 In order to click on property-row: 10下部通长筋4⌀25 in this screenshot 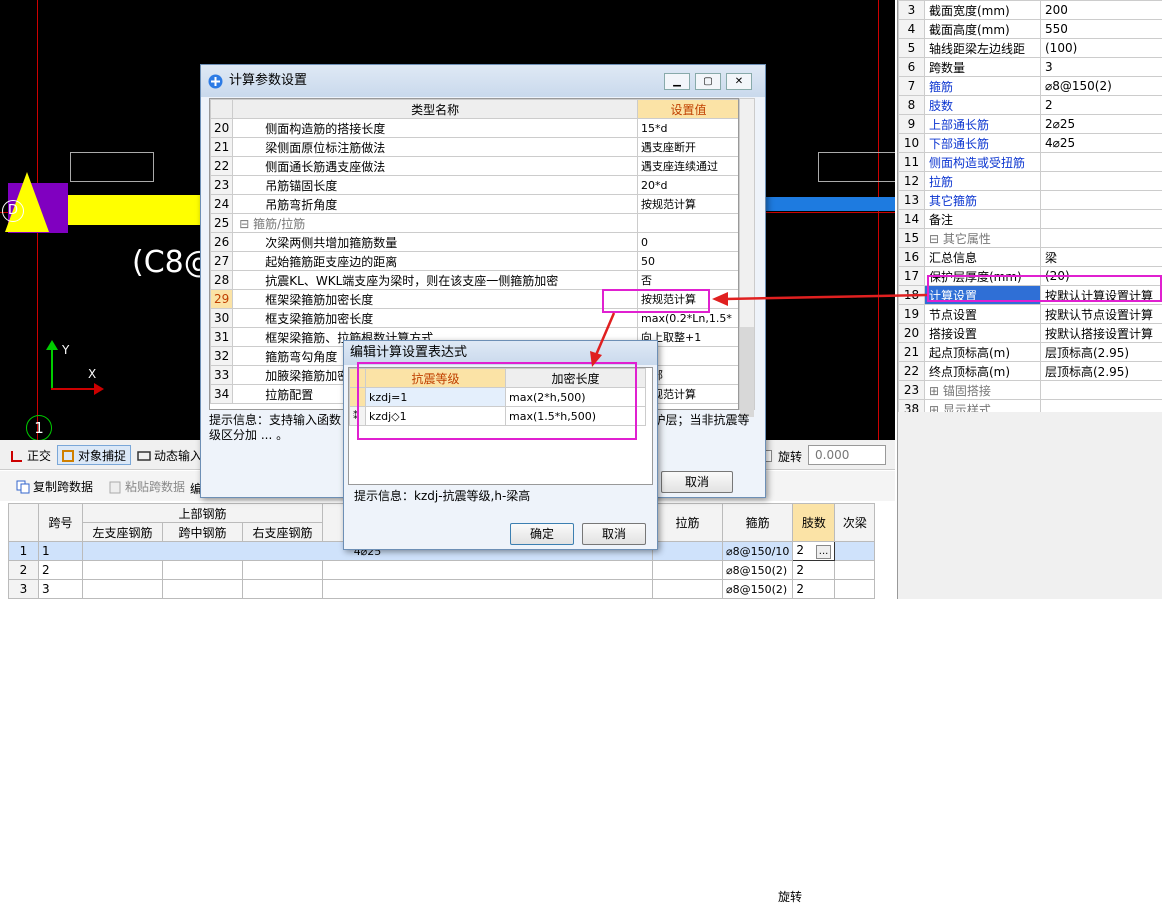, I will do `click(1030, 143)`.